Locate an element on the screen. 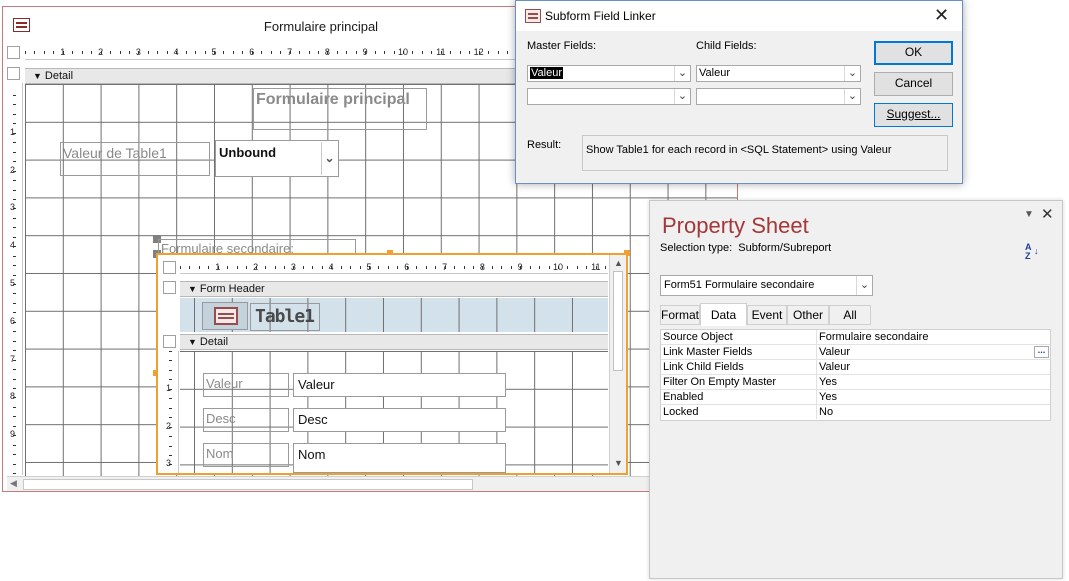 This screenshot has height=581, width=1069. sort-az-icon: A Z ↓ is located at coordinates (1034, 253).